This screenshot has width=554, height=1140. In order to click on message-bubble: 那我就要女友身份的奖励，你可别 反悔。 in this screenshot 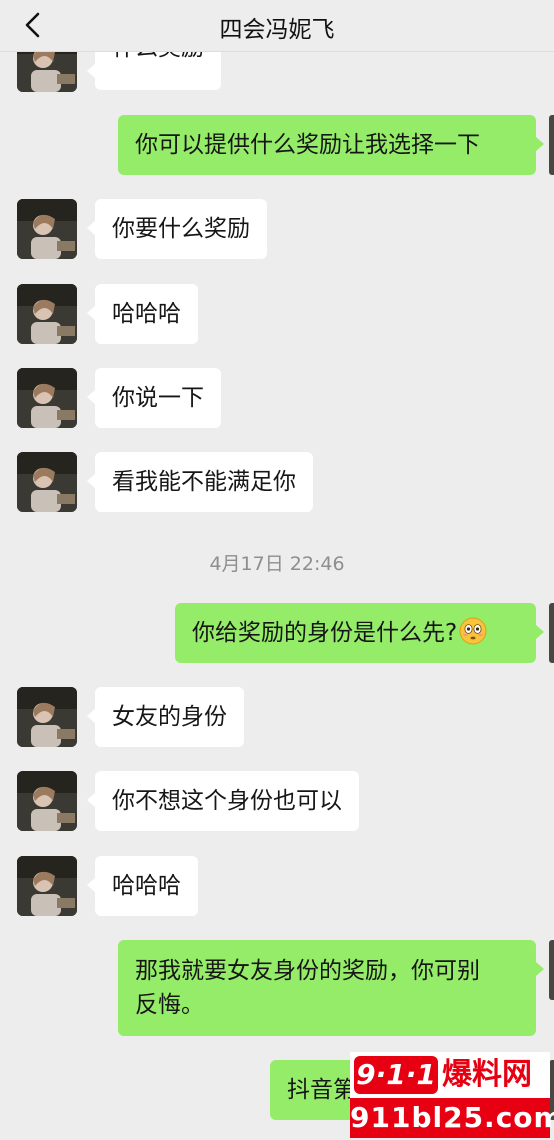, I will do `click(331, 988)`.